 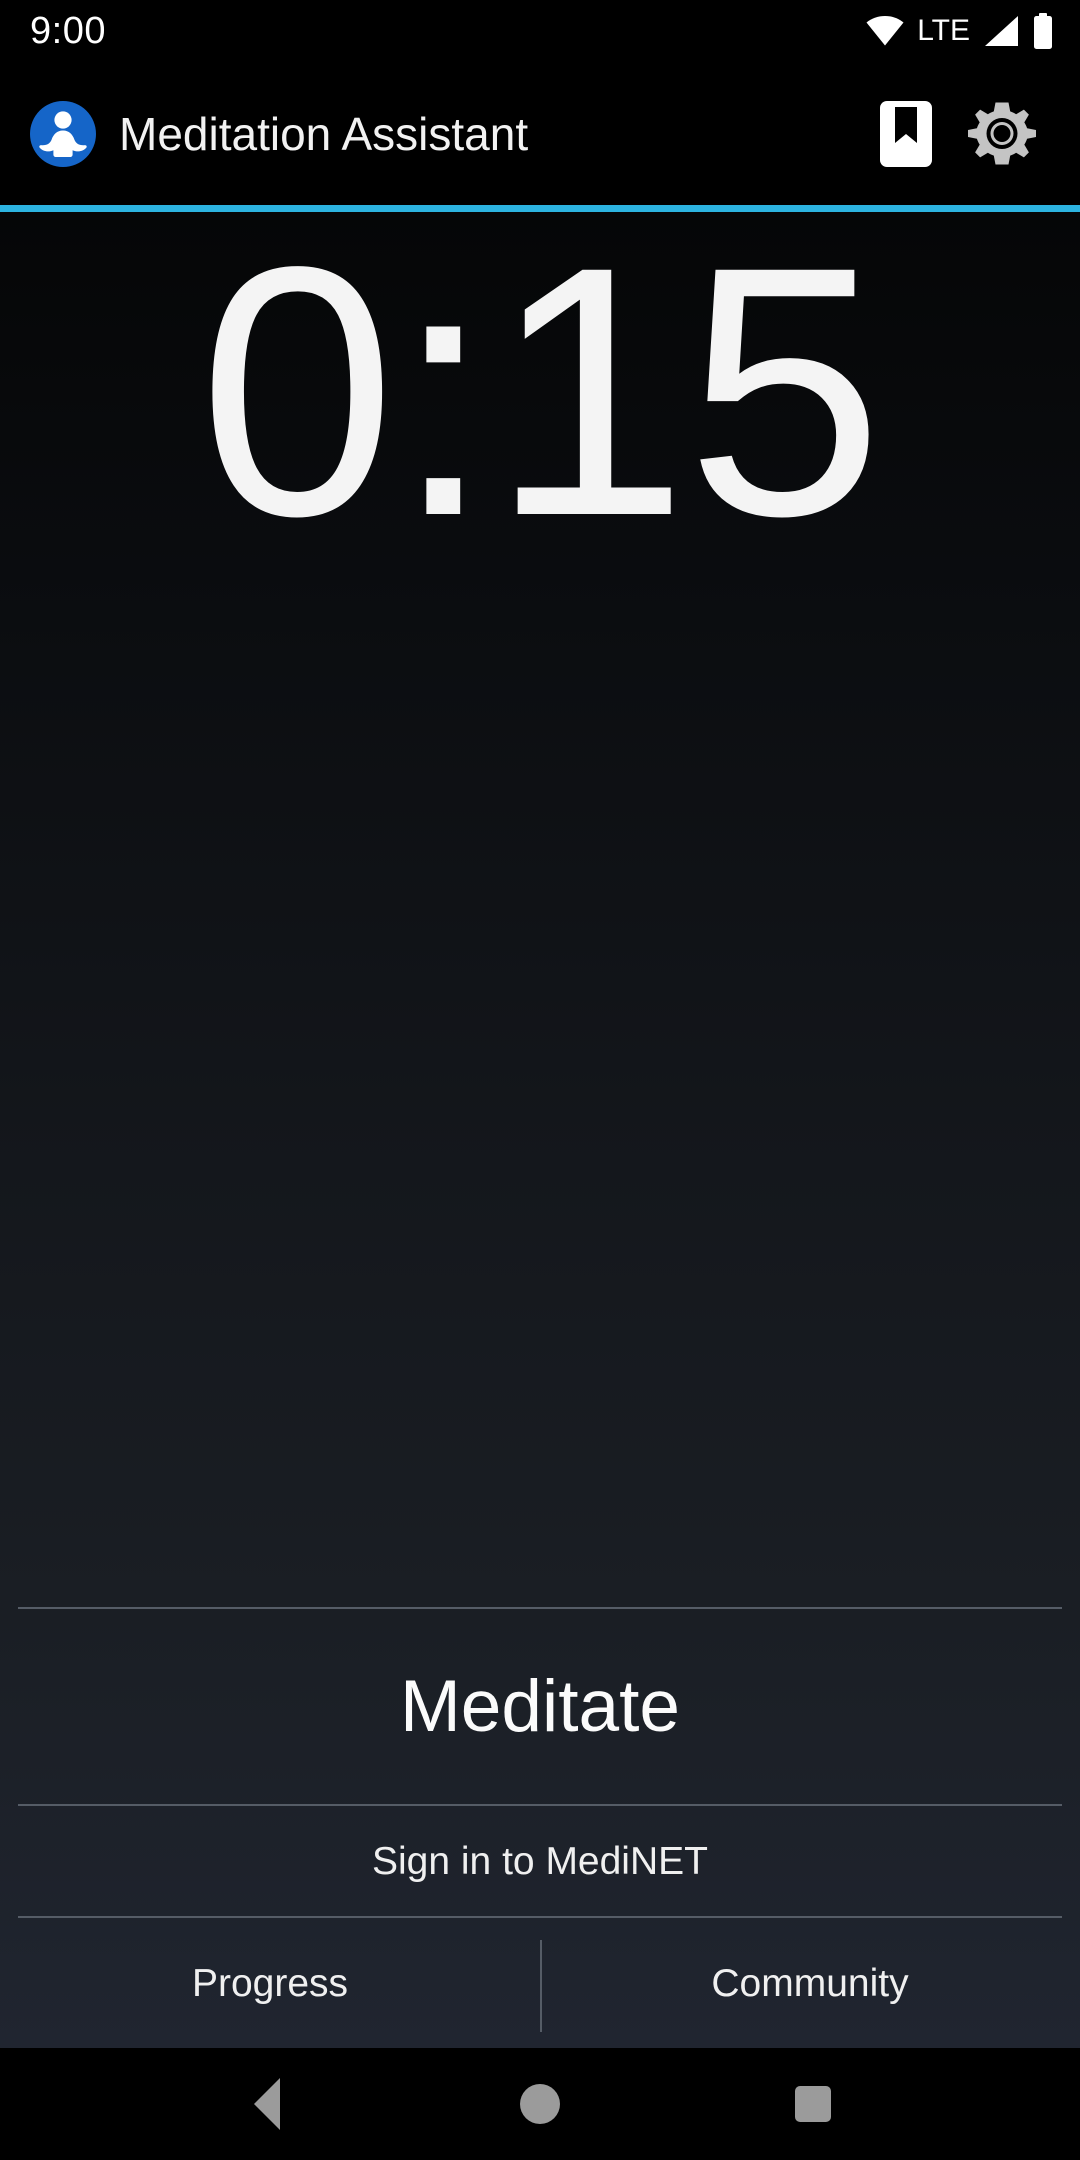 I want to click on tab-community: Community, so click(x=810, y=1983).